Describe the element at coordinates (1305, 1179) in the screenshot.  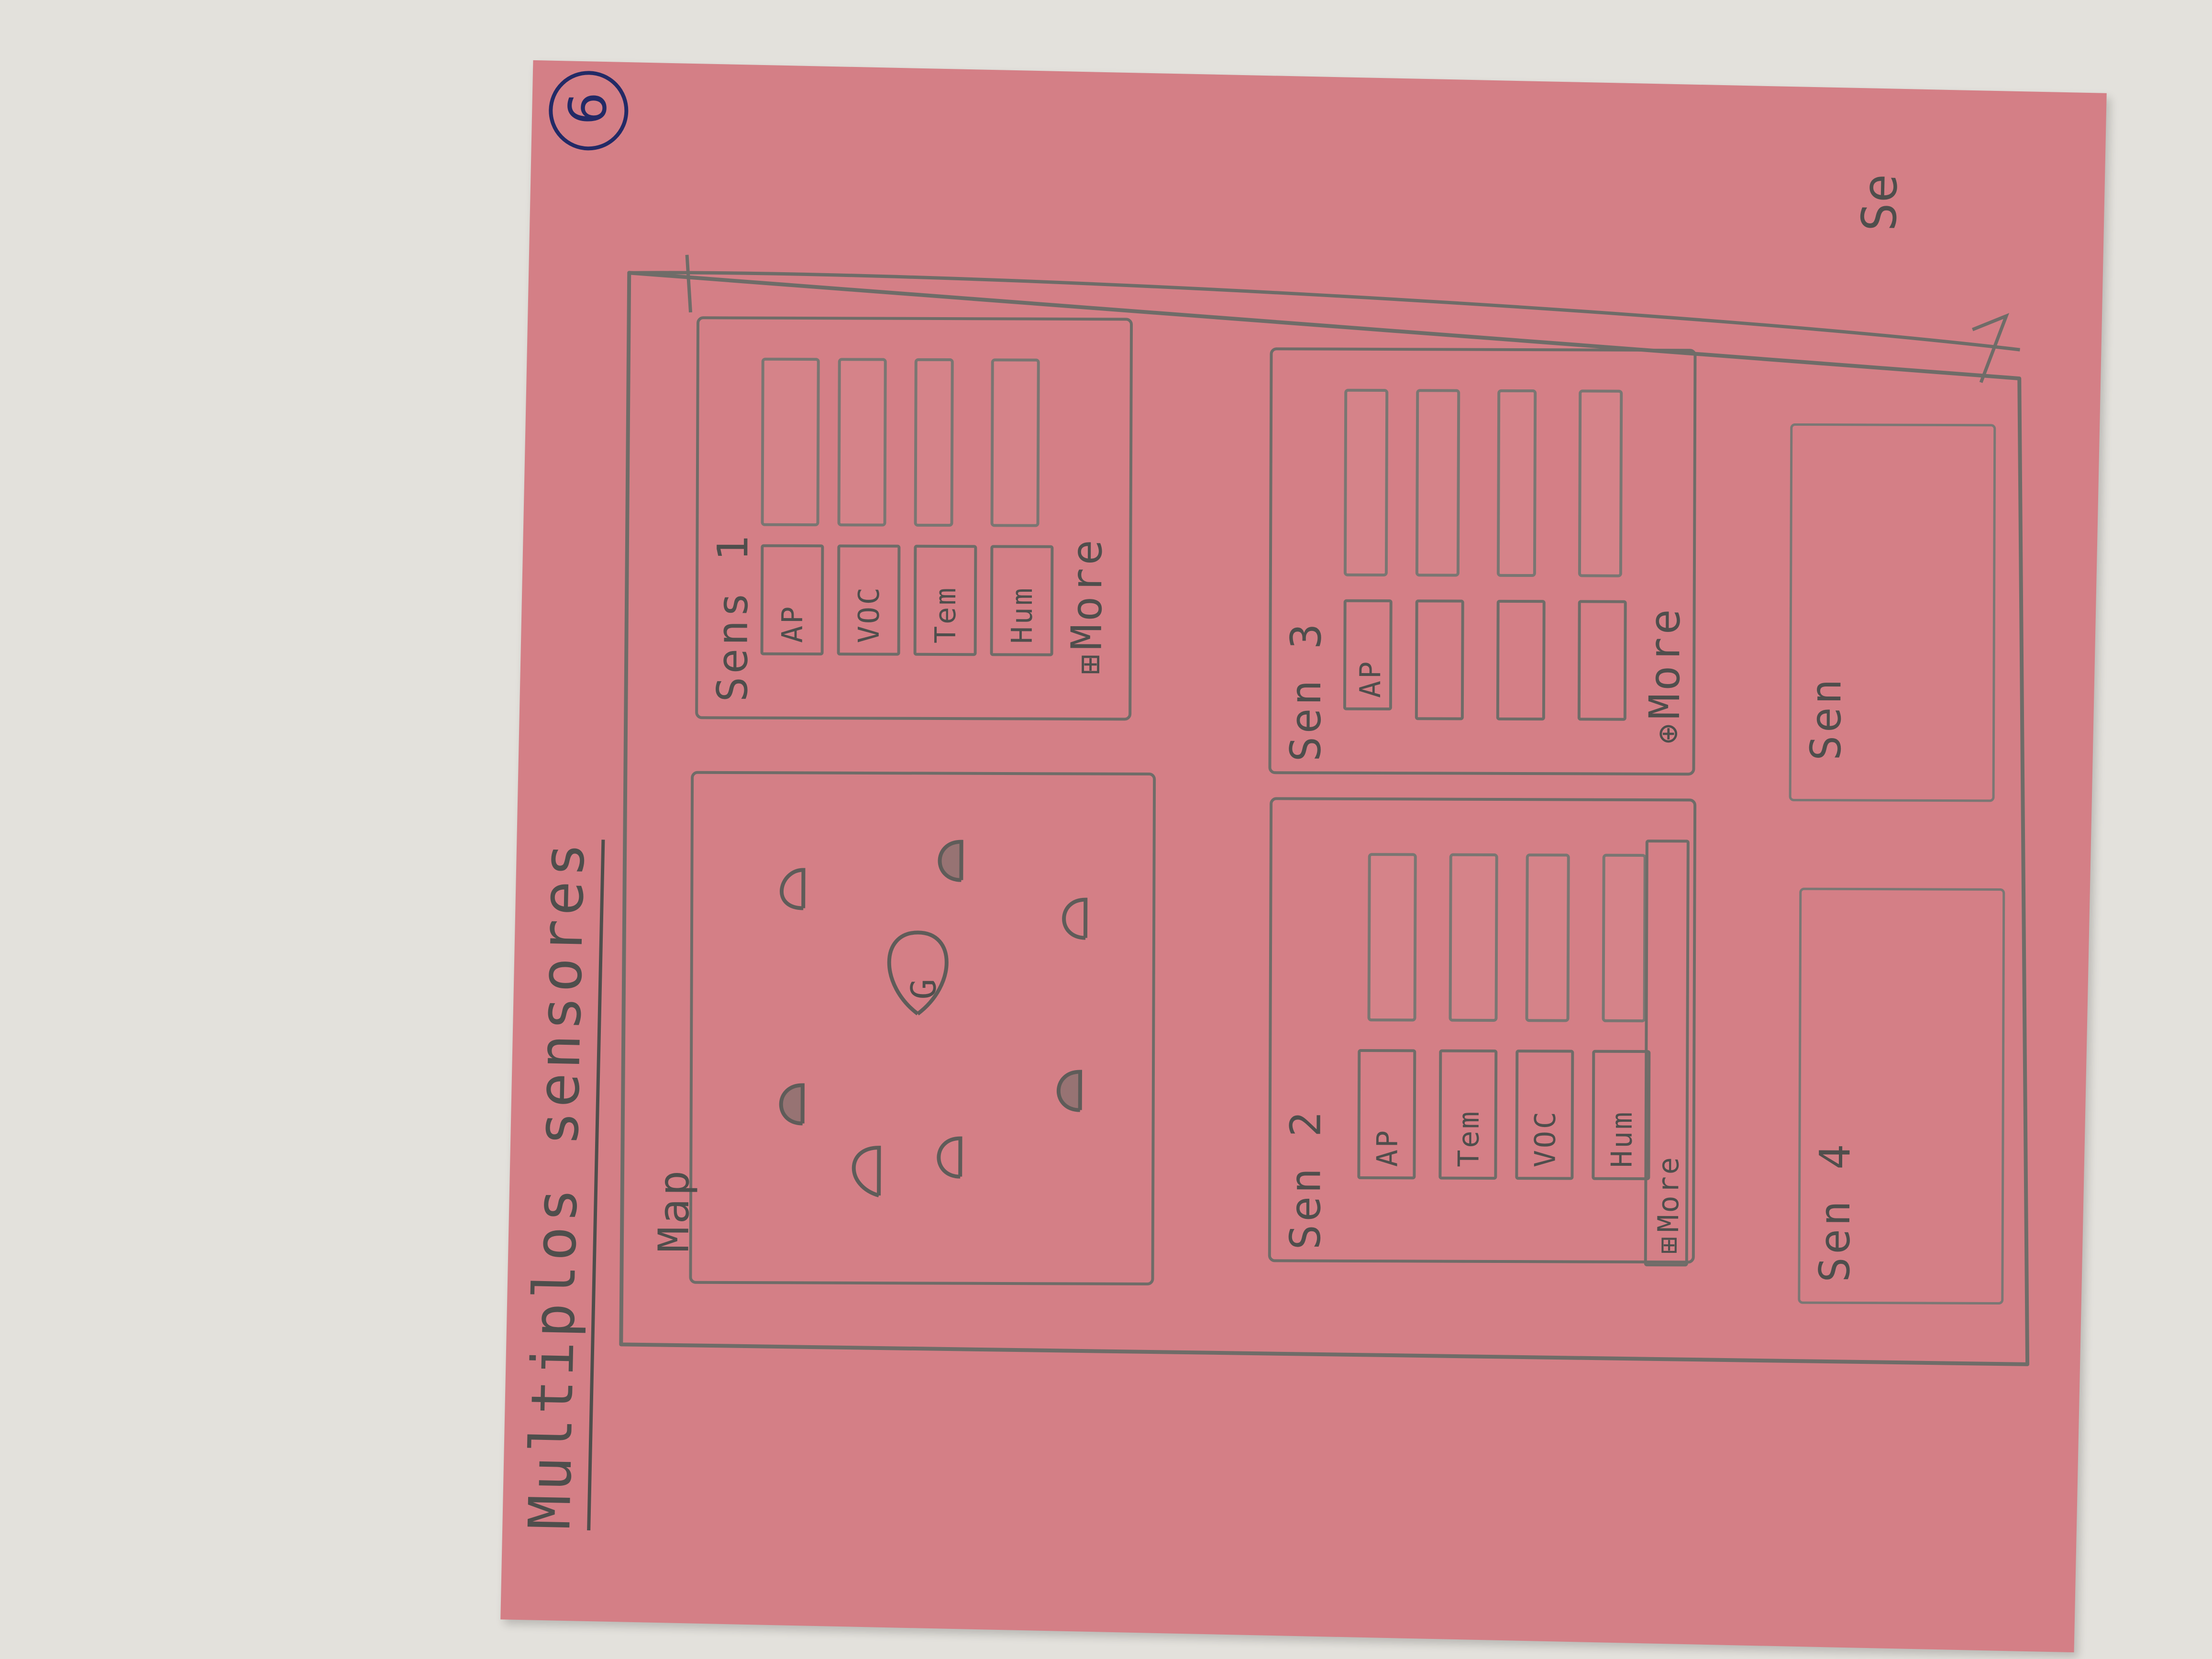
I see `sensor-card-2-title: Sen 2` at that location.